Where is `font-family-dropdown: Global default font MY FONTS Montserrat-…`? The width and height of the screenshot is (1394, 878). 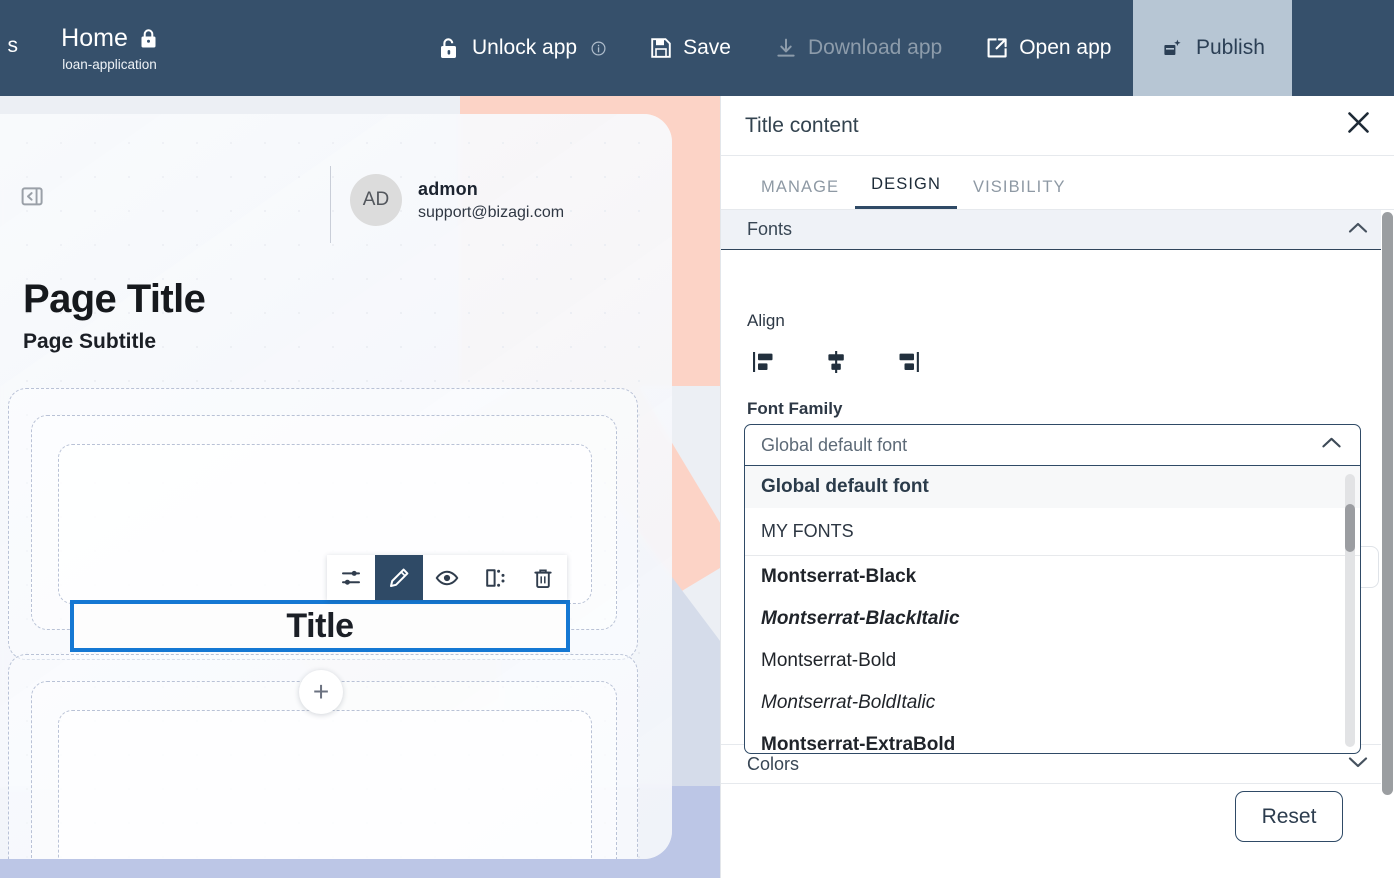
font-family-dropdown: Global default font MY FONTS Montserrat-… is located at coordinates (1052, 609).